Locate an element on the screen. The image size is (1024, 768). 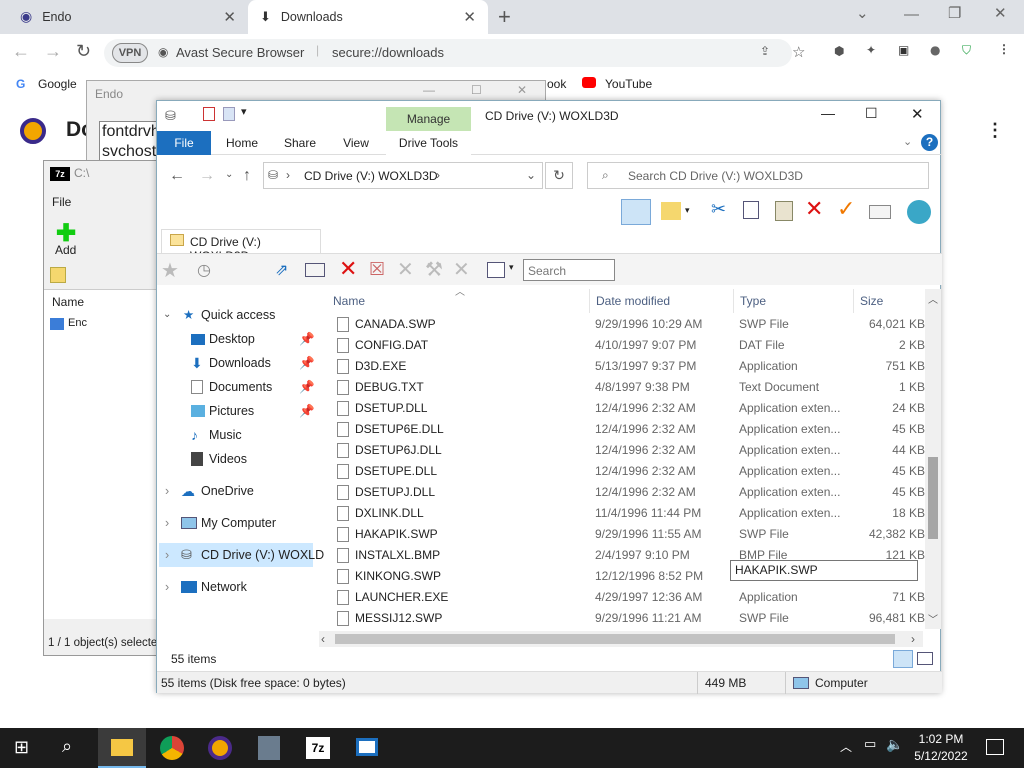
delete-file-icon: ☒ is located at coordinates (377, 269).